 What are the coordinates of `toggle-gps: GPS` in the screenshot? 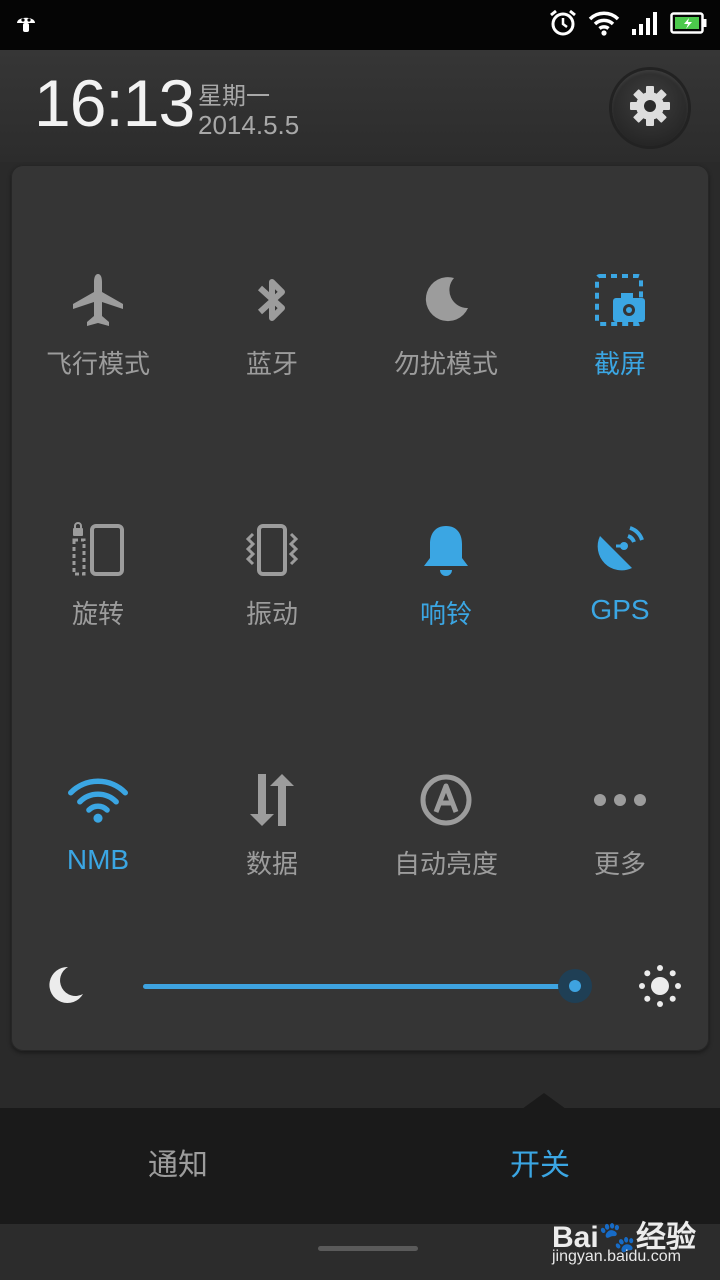 It's located at (620, 573).